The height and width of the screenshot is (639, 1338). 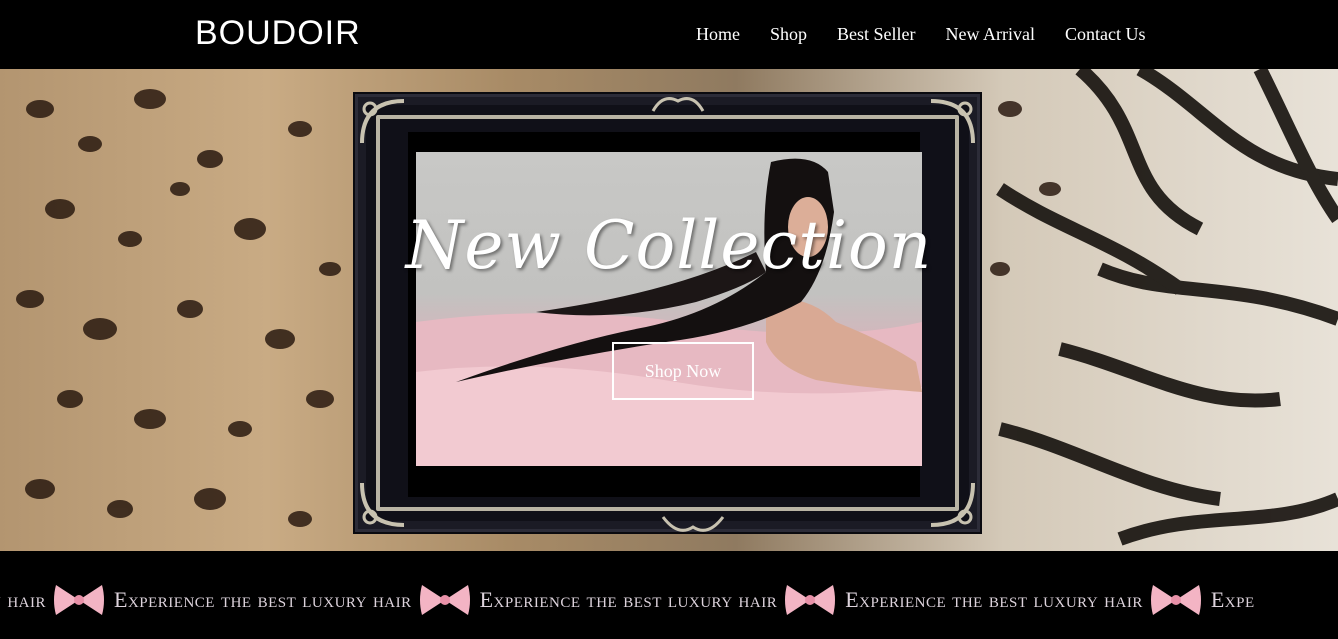 What do you see at coordinates (683, 371) in the screenshot?
I see `shop-now-button: Shop Now` at bounding box center [683, 371].